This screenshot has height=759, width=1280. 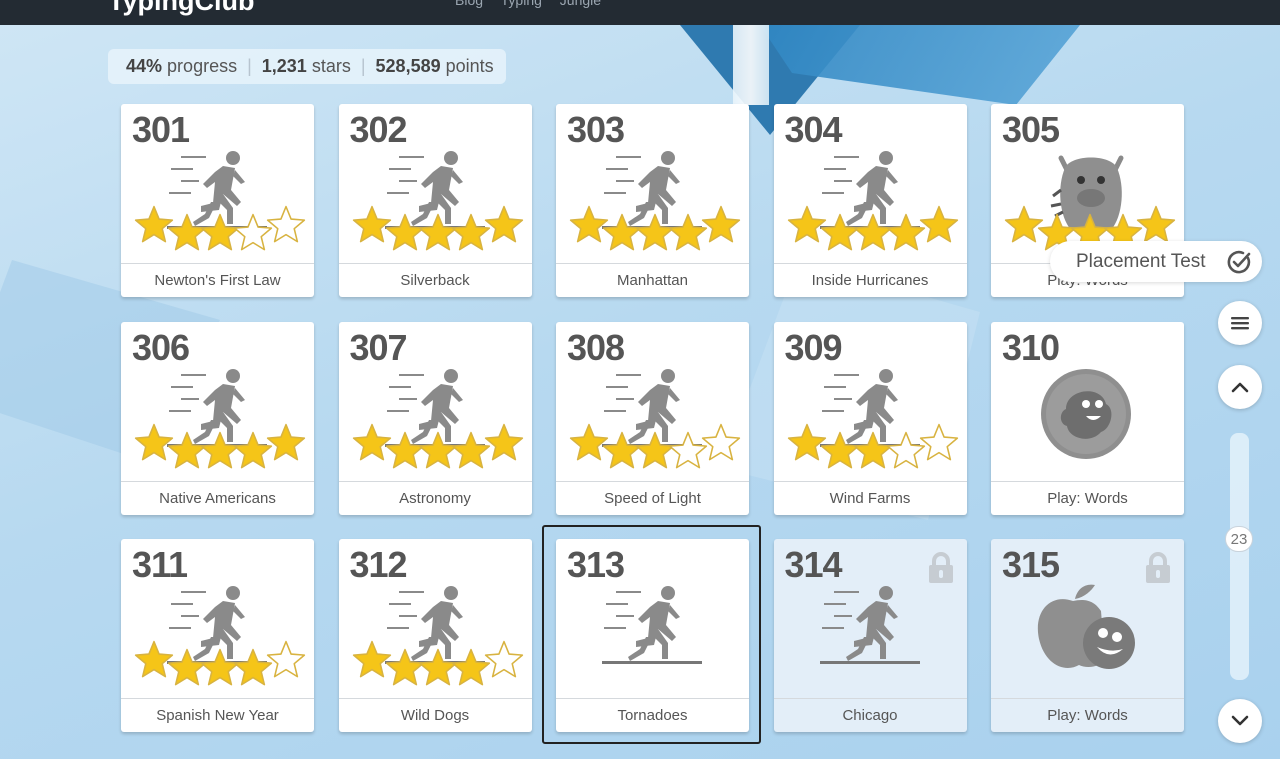 I want to click on placement-test-button: Placement Test, so click(x=1156, y=261).